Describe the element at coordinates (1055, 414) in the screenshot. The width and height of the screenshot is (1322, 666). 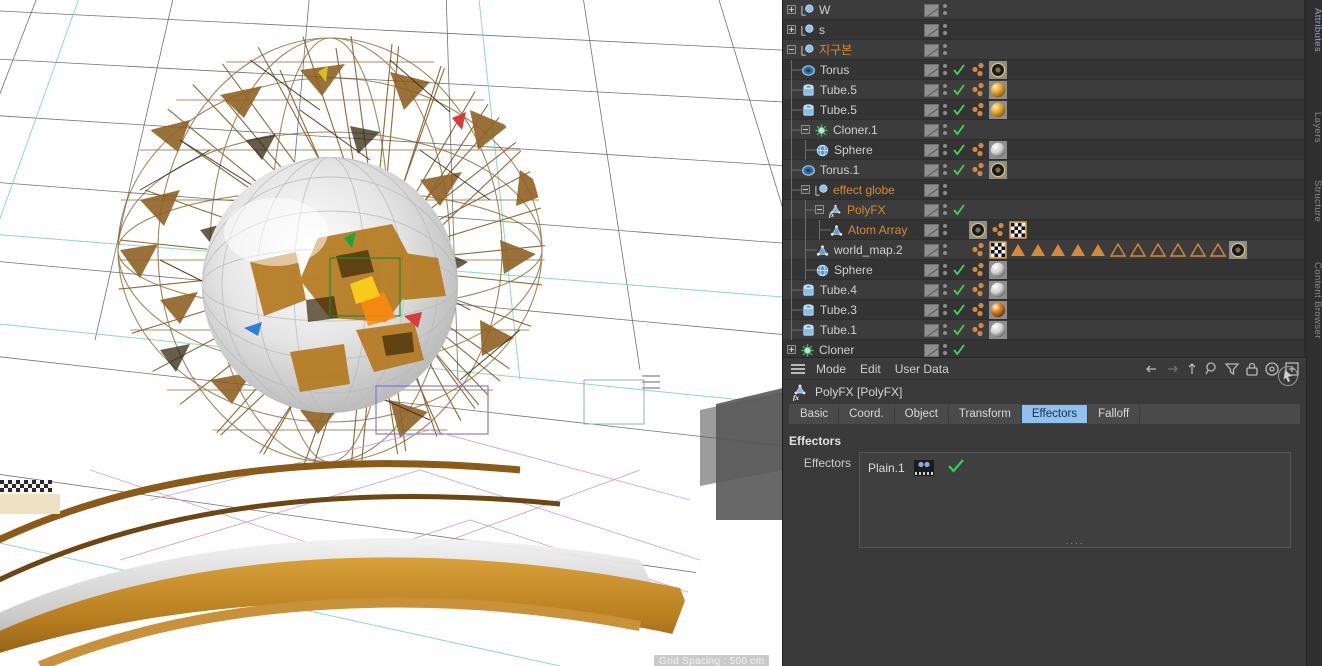
I see `tab-effectors: Effectors` at that location.